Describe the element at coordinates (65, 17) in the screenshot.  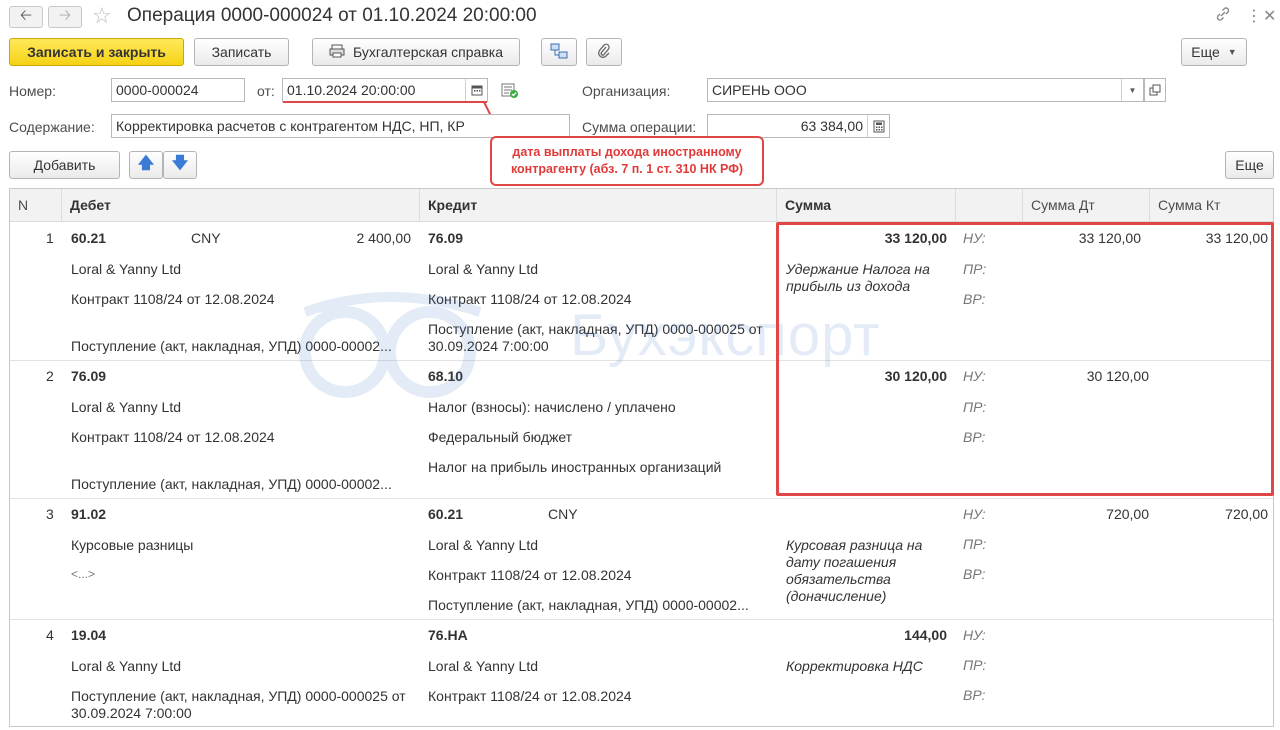
I see `forward-button: 🡢` at that location.